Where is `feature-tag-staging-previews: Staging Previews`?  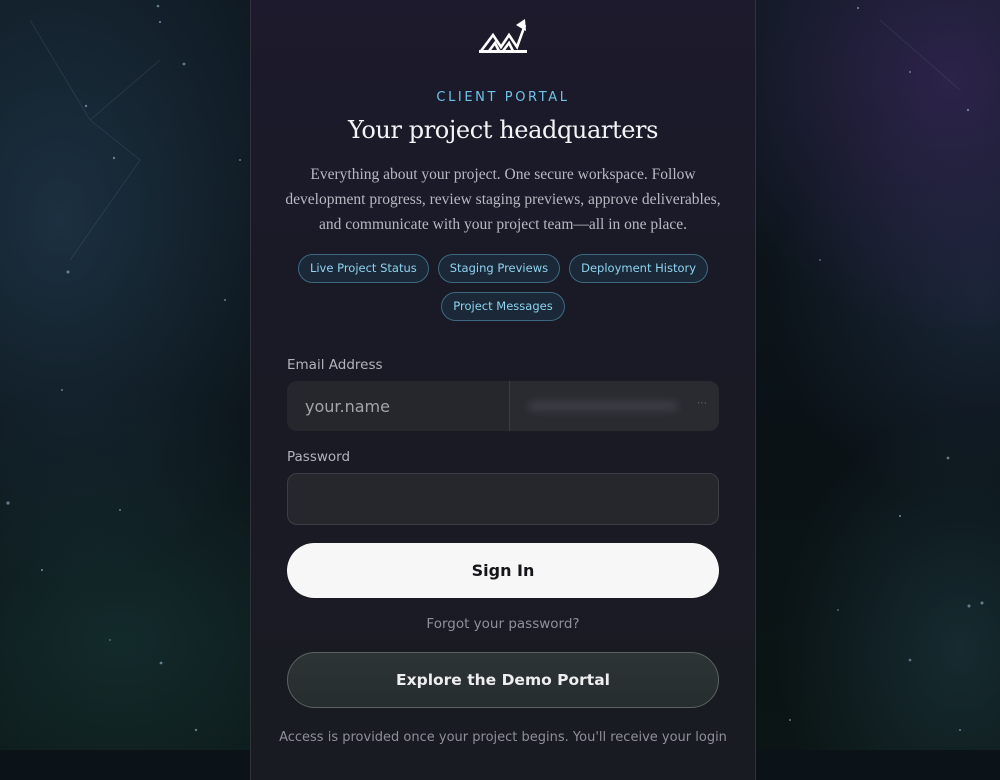
feature-tag-staging-previews: Staging Previews is located at coordinates (499, 268).